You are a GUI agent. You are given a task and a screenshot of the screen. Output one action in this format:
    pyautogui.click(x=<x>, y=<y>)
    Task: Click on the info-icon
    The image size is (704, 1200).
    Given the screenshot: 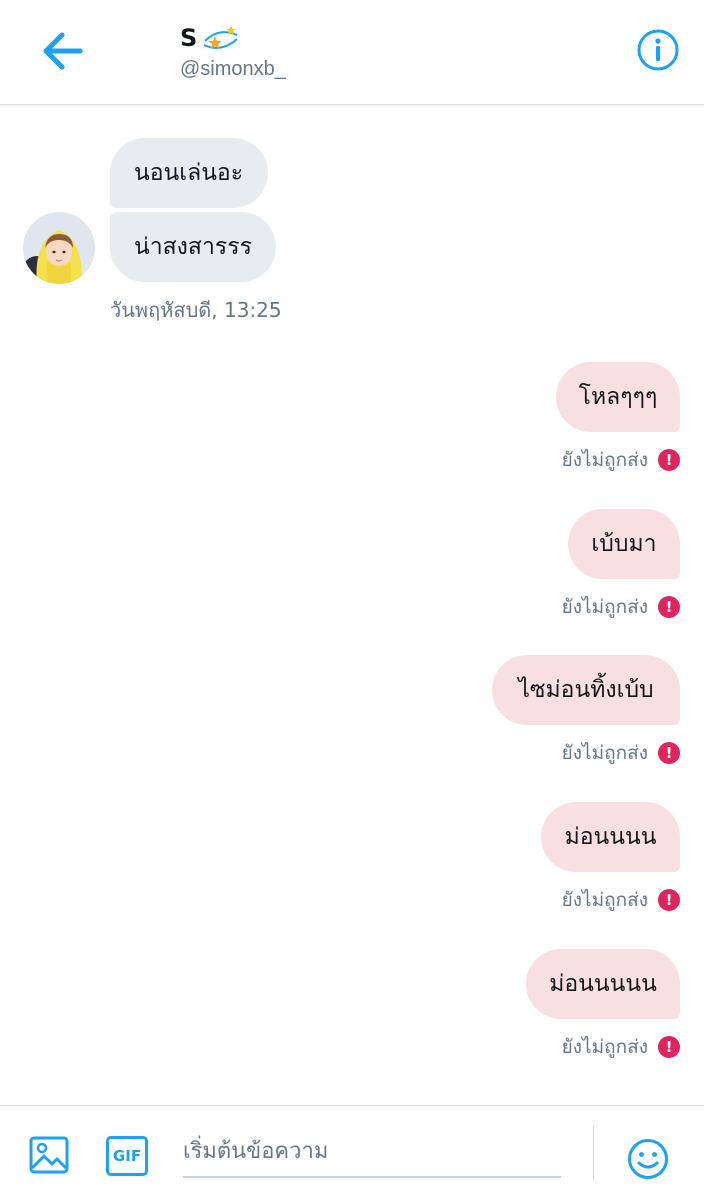 What is the action you would take?
    pyautogui.click(x=658, y=50)
    